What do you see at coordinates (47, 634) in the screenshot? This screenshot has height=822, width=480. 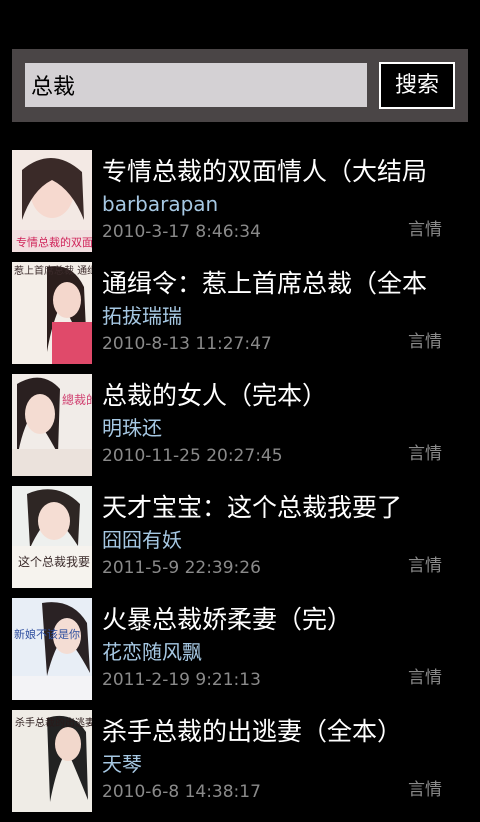 I see `svg-text: 新娘不该是你` at bounding box center [47, 634].